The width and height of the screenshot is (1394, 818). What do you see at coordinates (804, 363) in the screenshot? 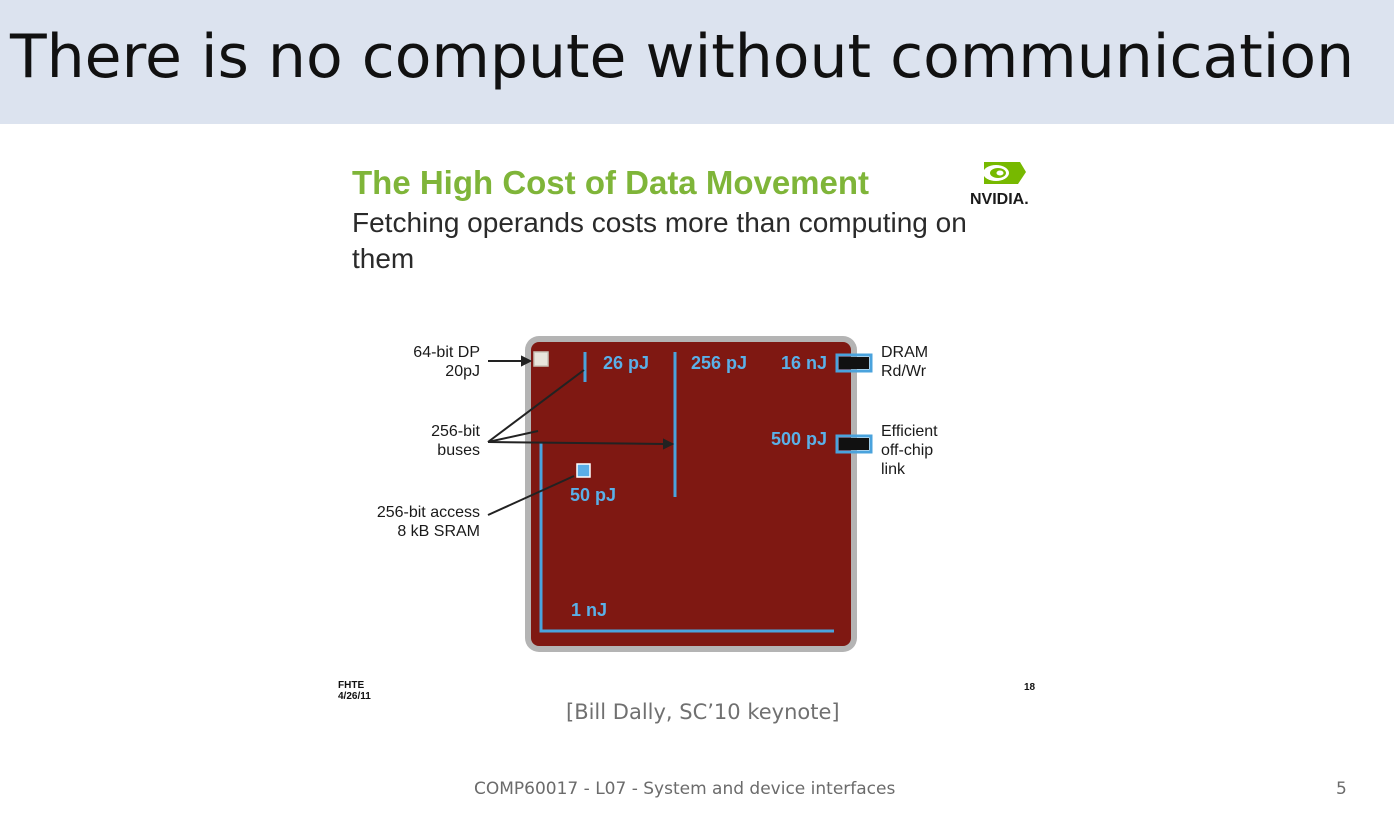
I see `energy-16nj: 16 nJ` at bounding box center [804, 363].